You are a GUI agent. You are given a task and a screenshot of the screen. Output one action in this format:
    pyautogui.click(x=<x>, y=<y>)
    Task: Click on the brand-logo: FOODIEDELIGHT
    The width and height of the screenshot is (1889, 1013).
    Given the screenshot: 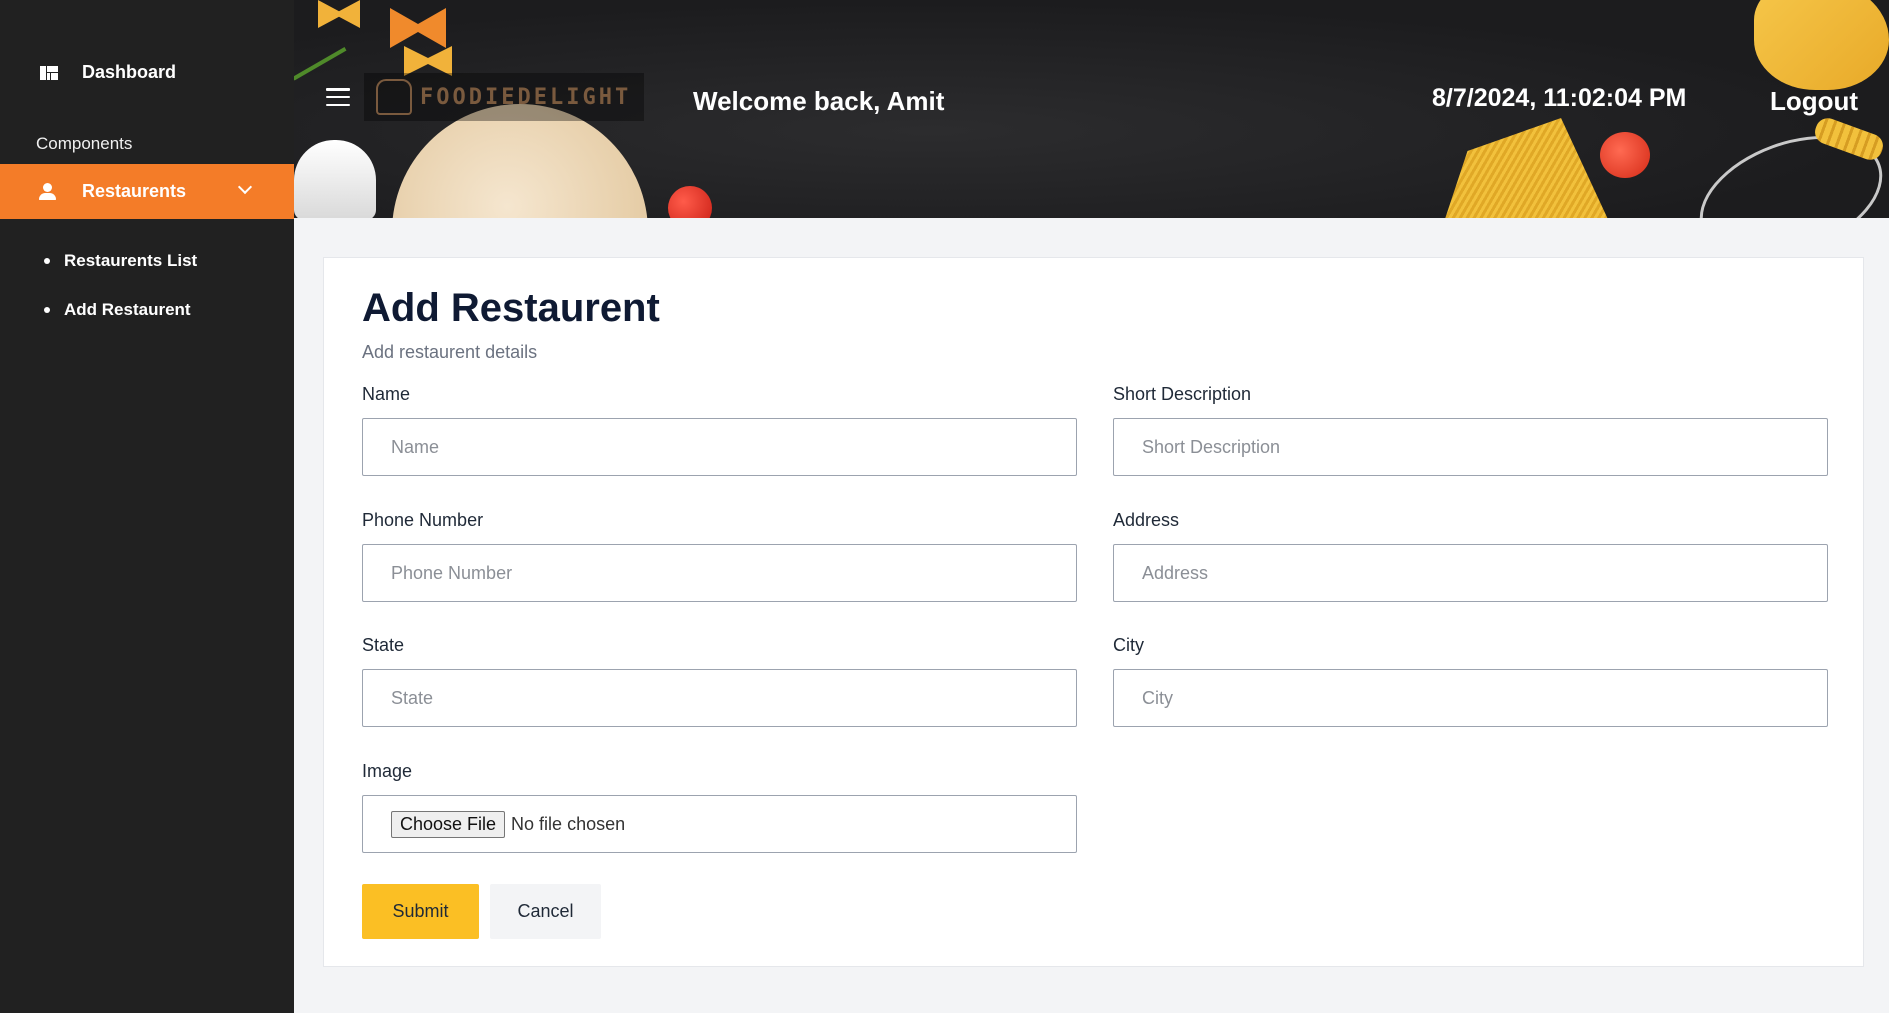 What is the action you would take?
    pyautogui.click(x=504, y=97)
    